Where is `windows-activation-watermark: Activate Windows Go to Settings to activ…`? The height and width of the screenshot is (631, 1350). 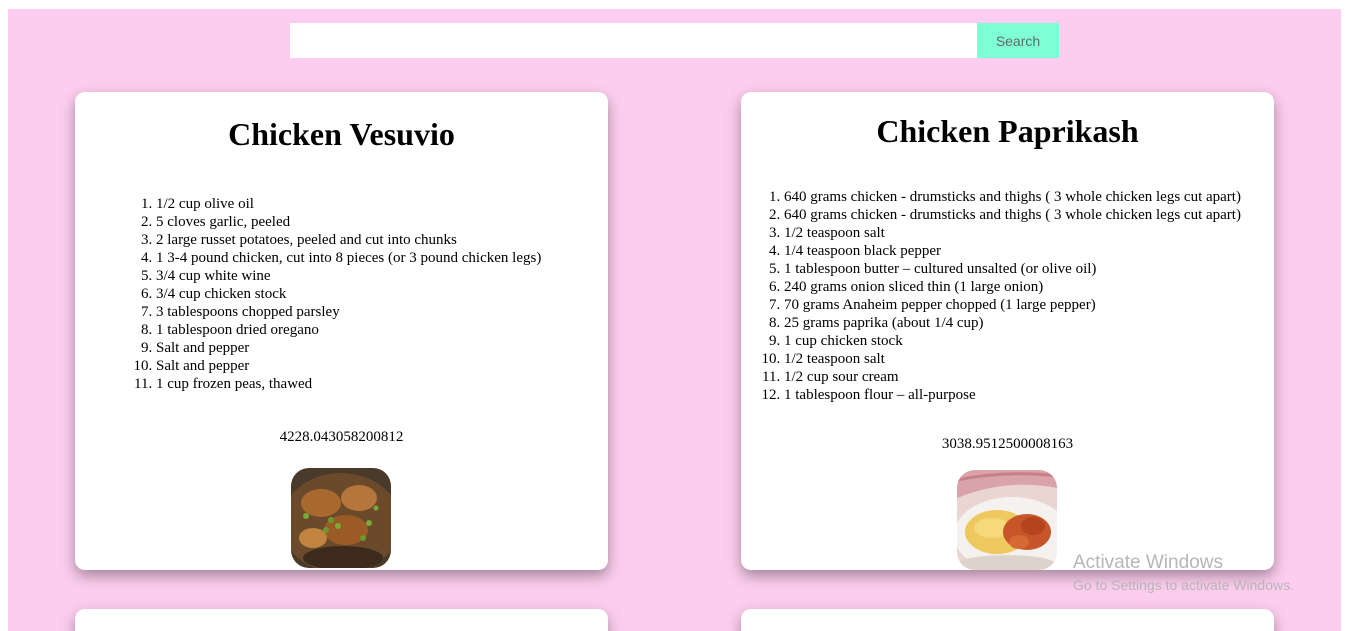 windows-activation-watermark: Activate Windows Go to Settings to activ… is located at coordinates (1183, 572).